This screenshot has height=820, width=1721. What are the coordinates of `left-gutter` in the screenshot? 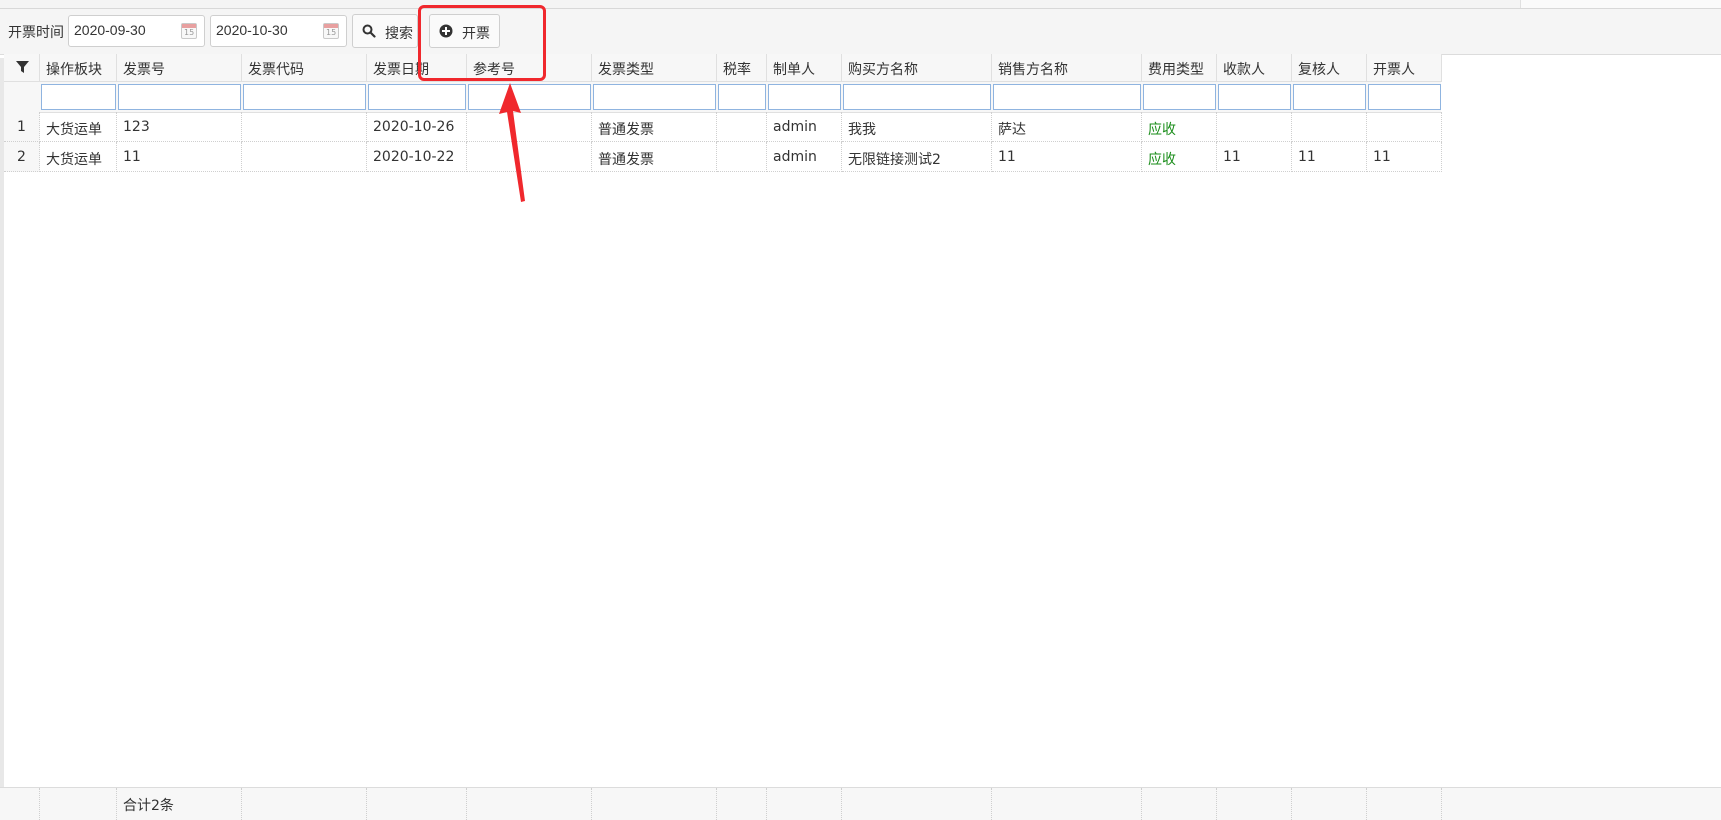 It's located at (2, 438).